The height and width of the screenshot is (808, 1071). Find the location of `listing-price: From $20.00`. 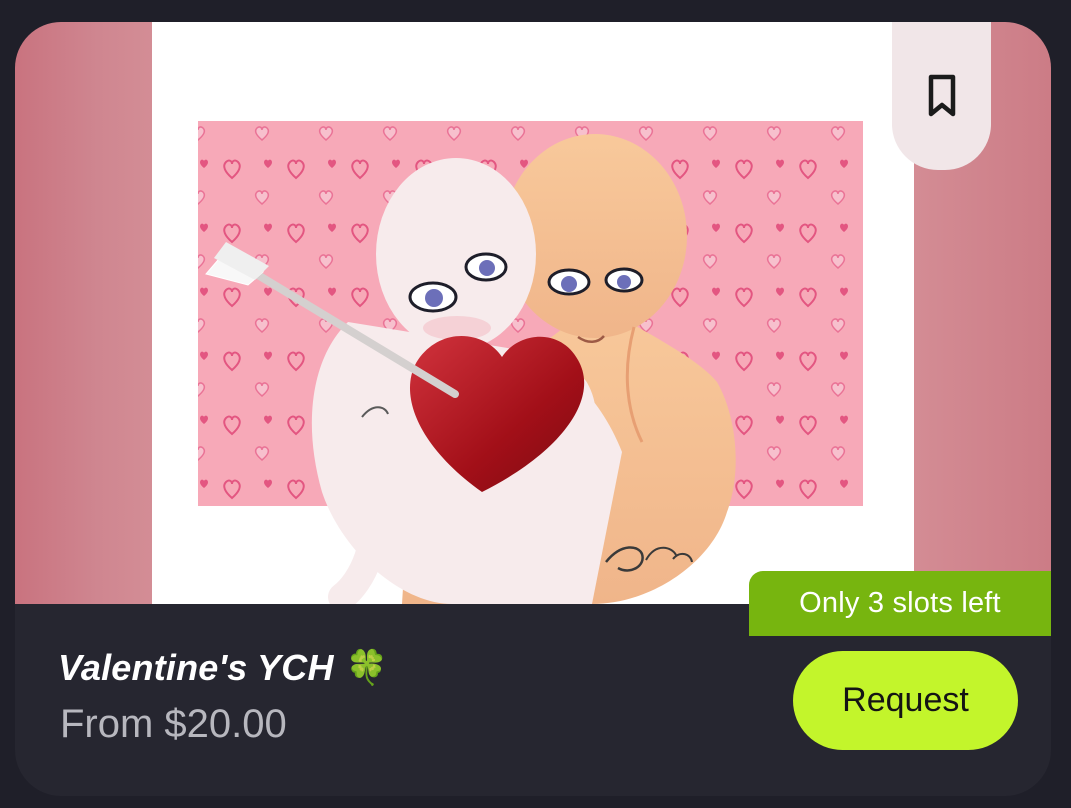

listing-price: From $20.00 is located at coordinates (173, 724).